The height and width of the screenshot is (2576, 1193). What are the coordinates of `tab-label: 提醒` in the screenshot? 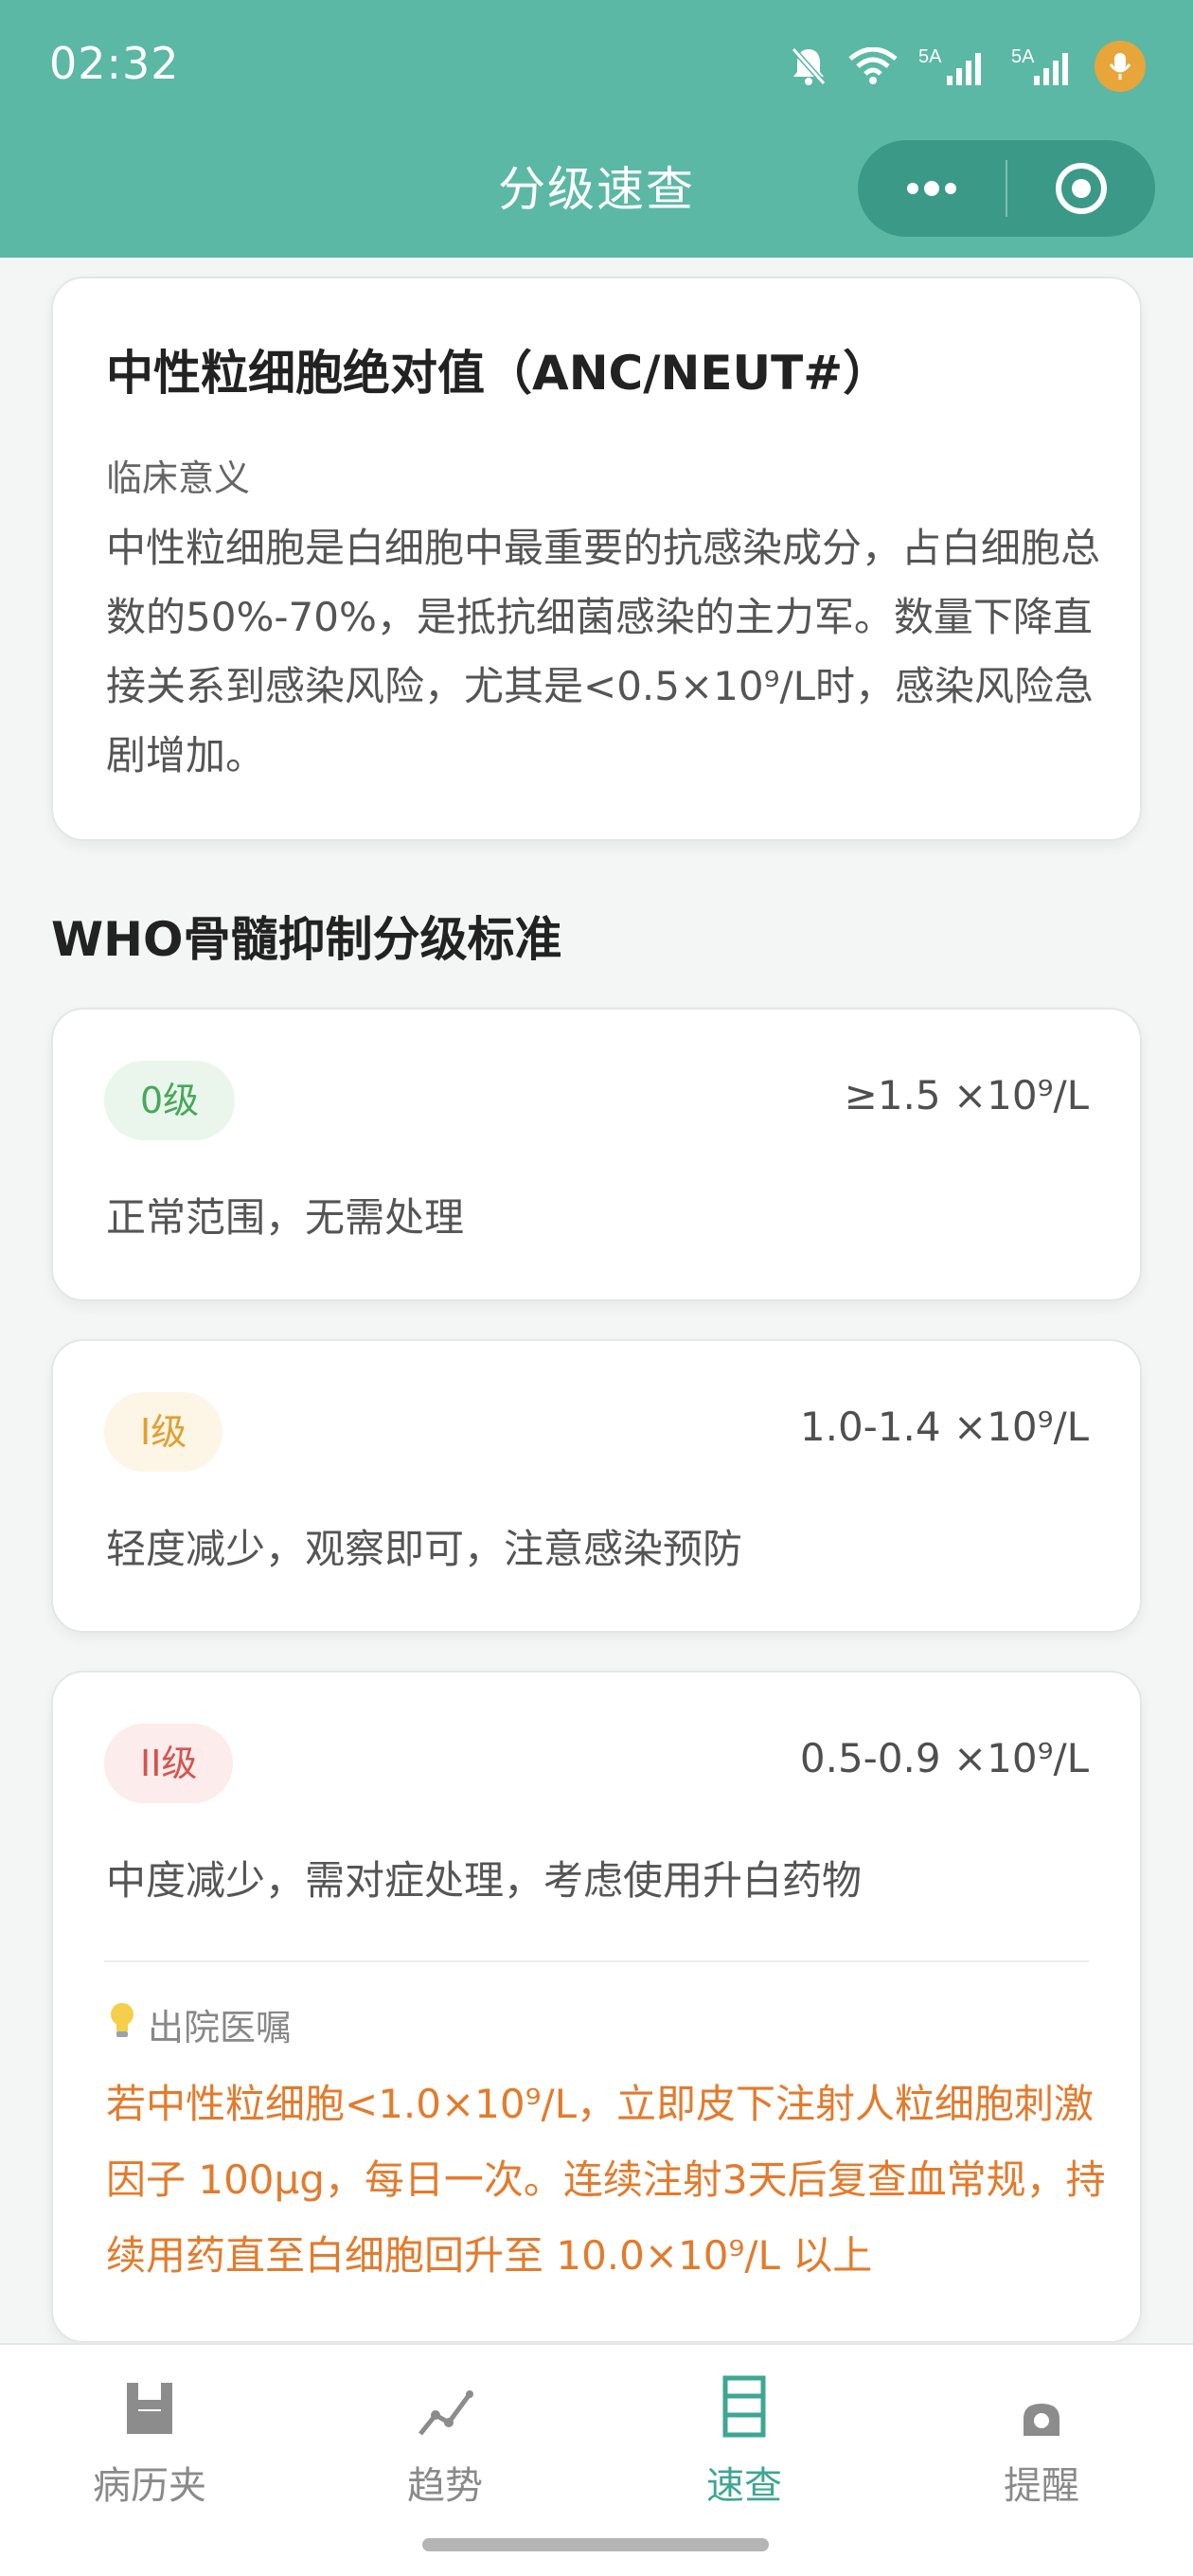 It's located at (1041, 2486).